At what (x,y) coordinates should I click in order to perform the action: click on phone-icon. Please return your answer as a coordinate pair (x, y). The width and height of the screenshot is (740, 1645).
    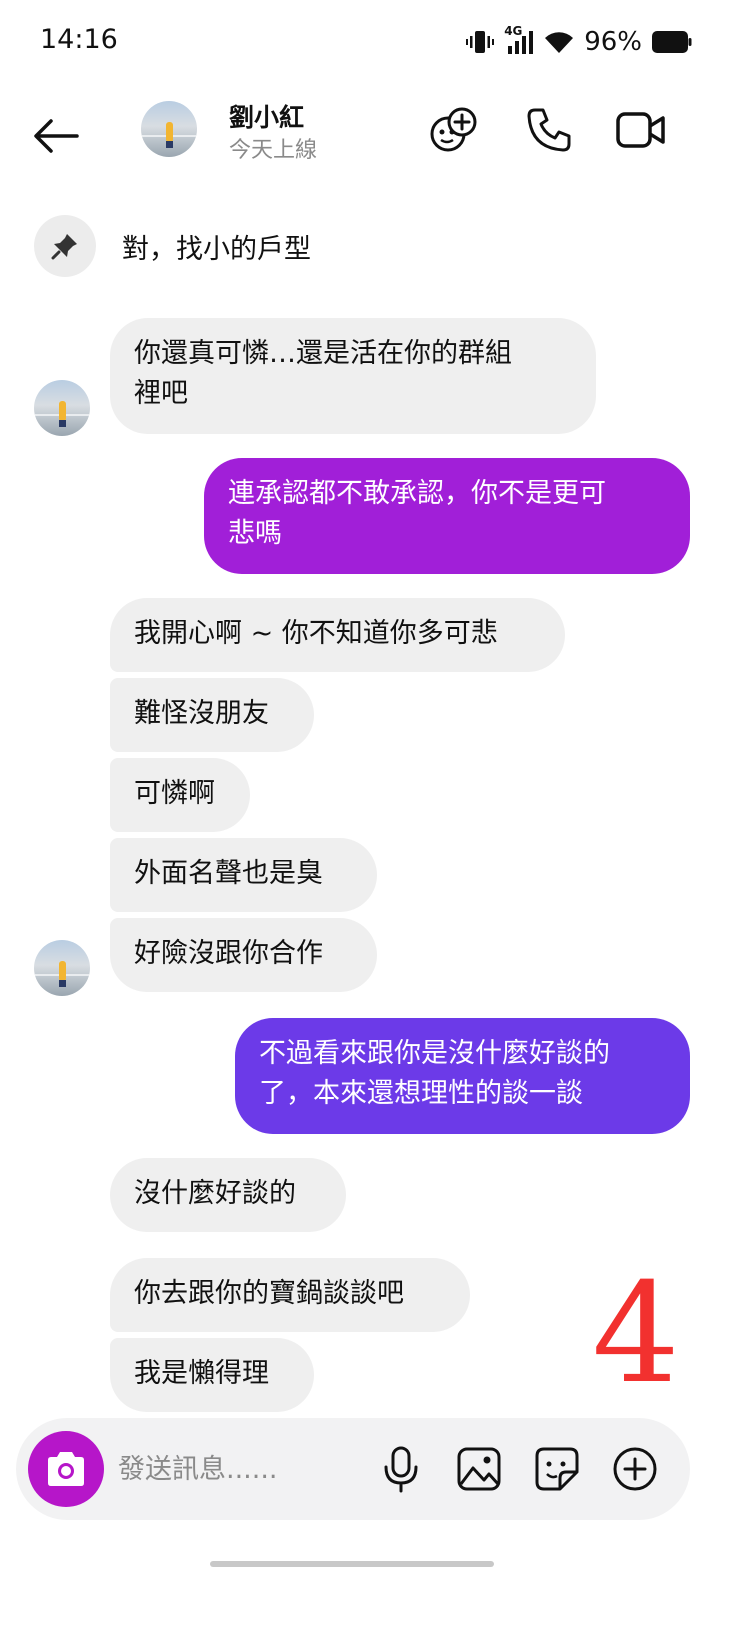
    Looking at the image, I should click on (549, 130).